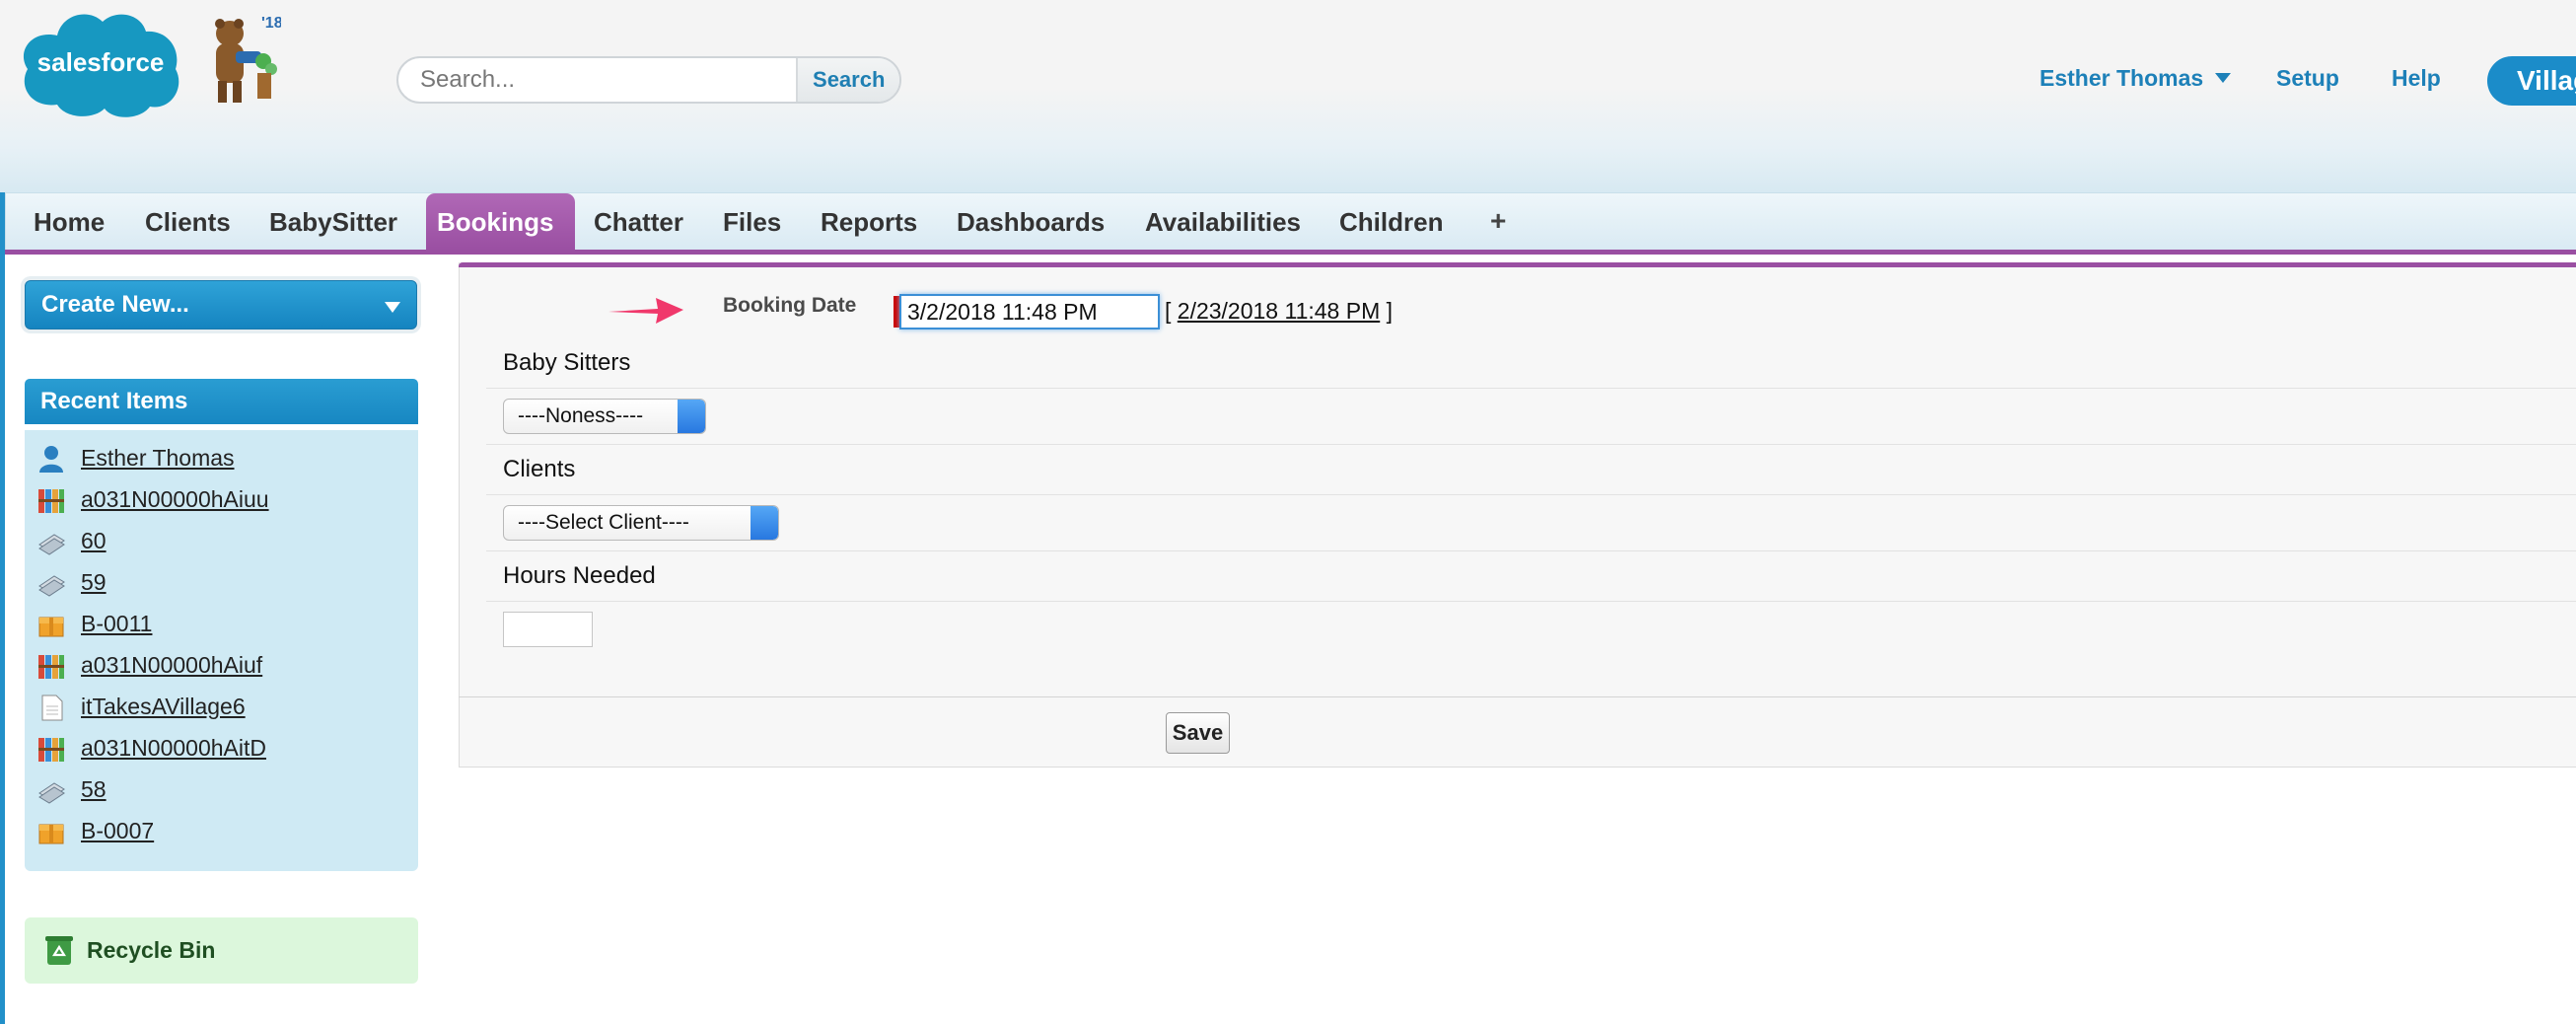  I want to click on tab-files: Files, so click(752, 222).